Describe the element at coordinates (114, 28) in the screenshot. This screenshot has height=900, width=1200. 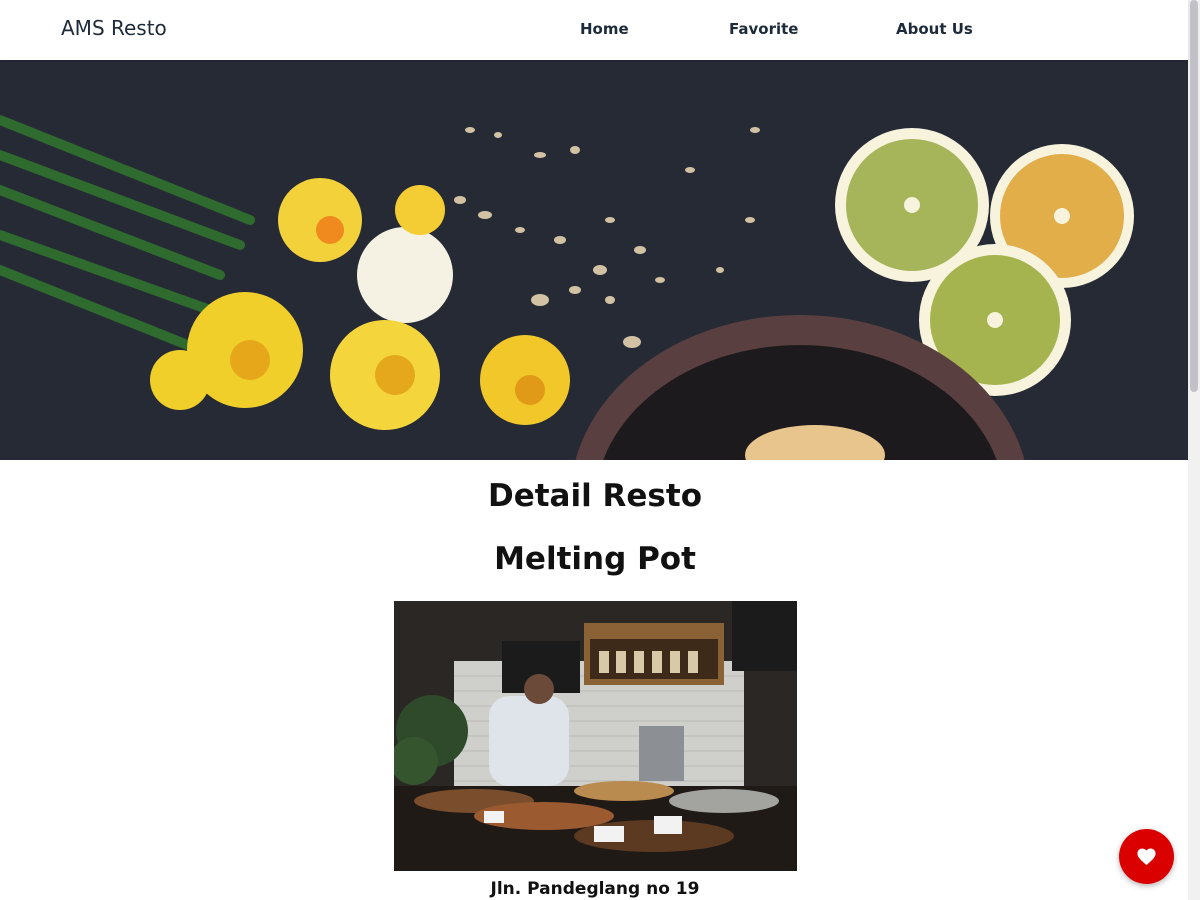
I see `brand-logo: AMS Resto` at that location.